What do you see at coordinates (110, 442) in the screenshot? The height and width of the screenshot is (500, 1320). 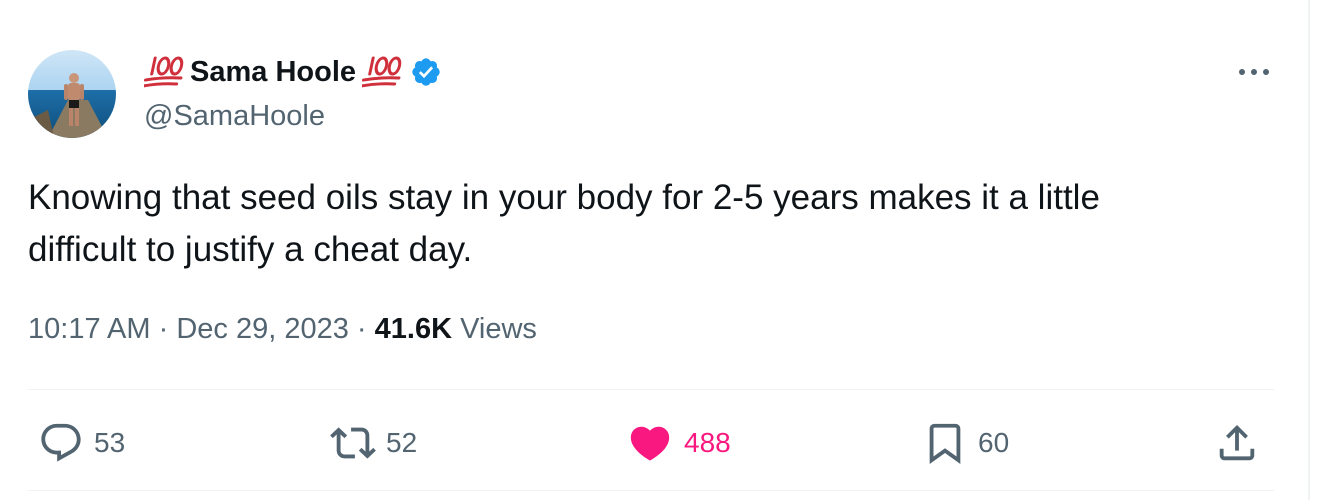 I see `reply-count: 53` at bounding box center [110, 442].